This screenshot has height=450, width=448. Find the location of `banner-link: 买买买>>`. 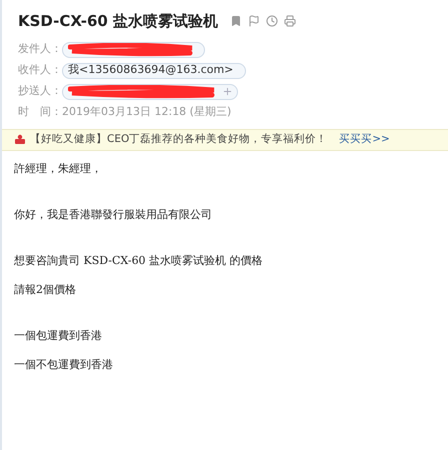

banner-link: 买买买>> is located at coordinates (364, 140).